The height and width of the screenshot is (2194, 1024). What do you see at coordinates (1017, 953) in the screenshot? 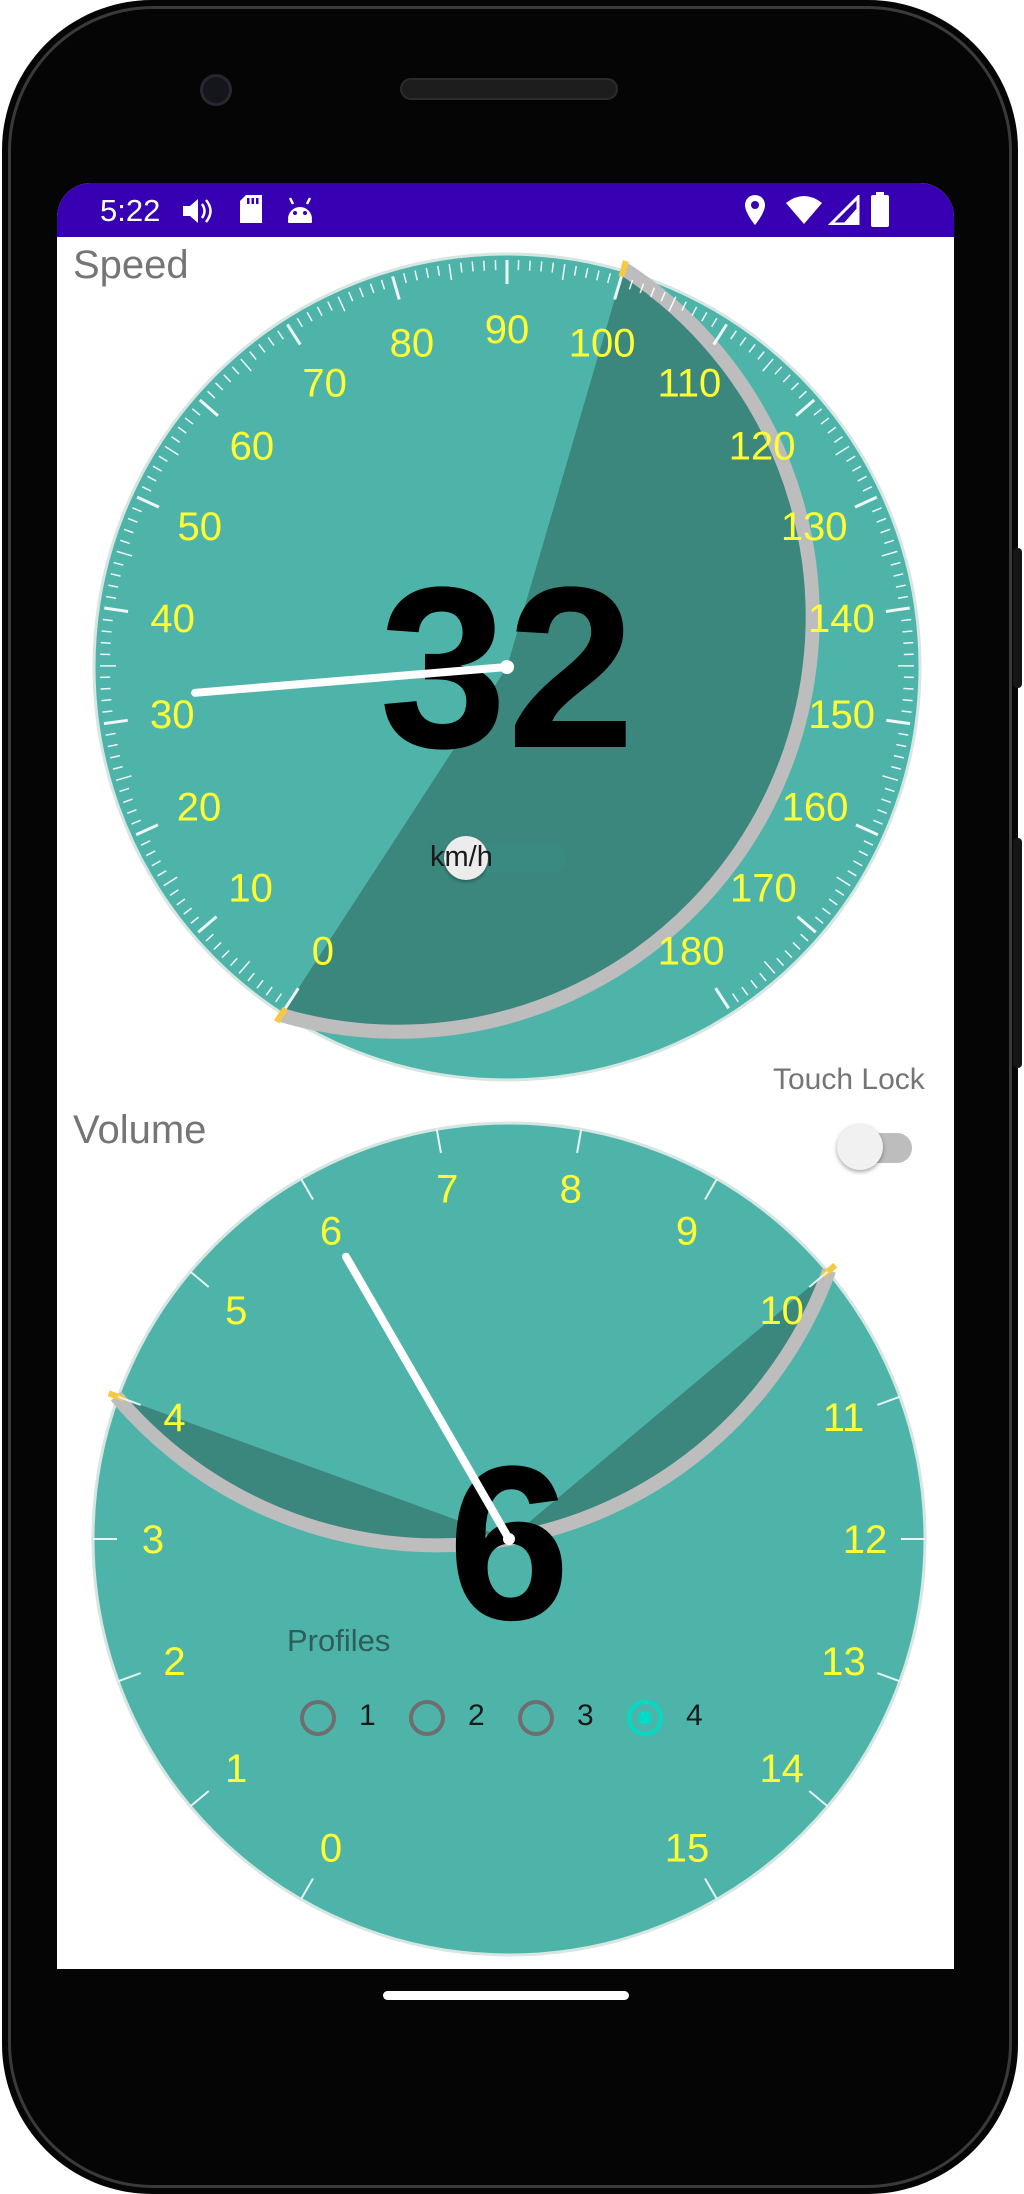
I see `volume-rocker` at bounding box center [1017, 953].